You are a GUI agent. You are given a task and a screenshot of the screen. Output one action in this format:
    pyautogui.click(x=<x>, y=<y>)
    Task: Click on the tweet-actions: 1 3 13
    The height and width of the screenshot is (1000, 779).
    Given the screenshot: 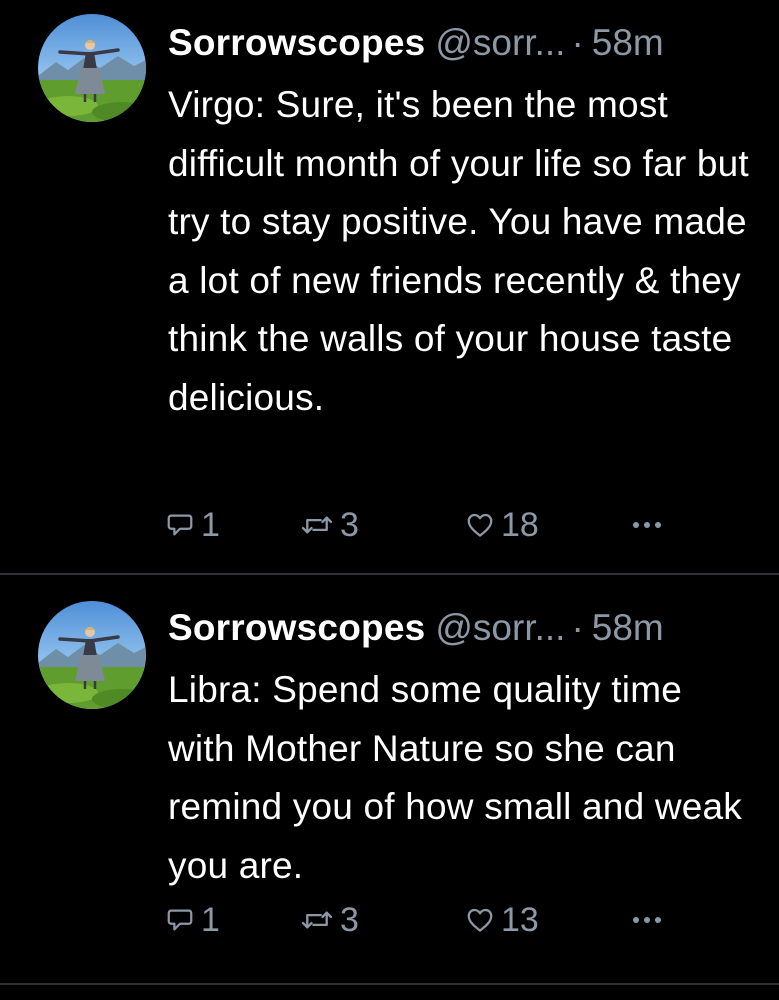 What is the action you would take?
    pyautogui.click(x=425, y=920)
    